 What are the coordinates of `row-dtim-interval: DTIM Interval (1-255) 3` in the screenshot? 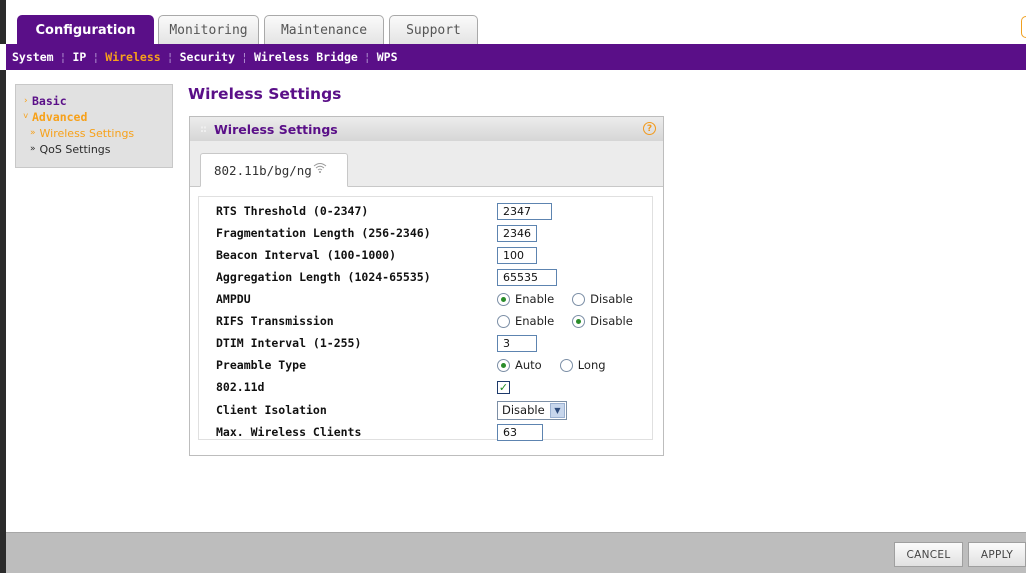 It's located at (436, 343).